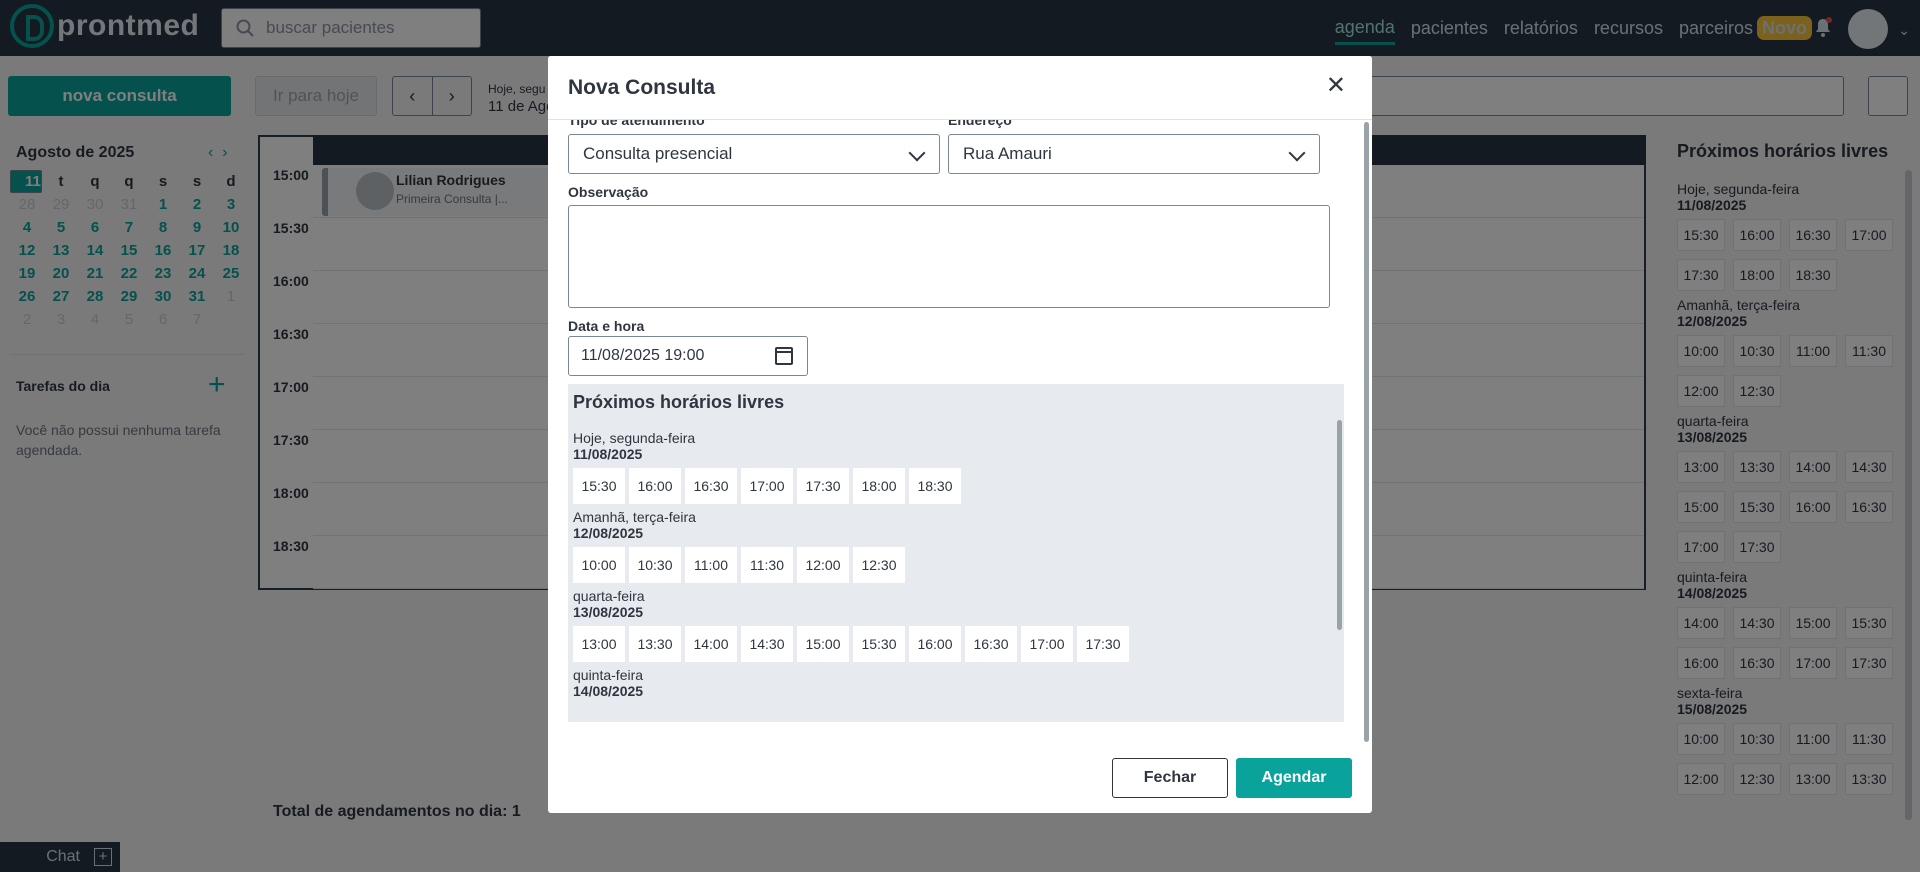 This screenshot has width=1920, height=872. What do you see at coordinates (608, 533) in the screenshot?
I see `slot-day-date: 12/08/2025` at bounding box center [608, 533].